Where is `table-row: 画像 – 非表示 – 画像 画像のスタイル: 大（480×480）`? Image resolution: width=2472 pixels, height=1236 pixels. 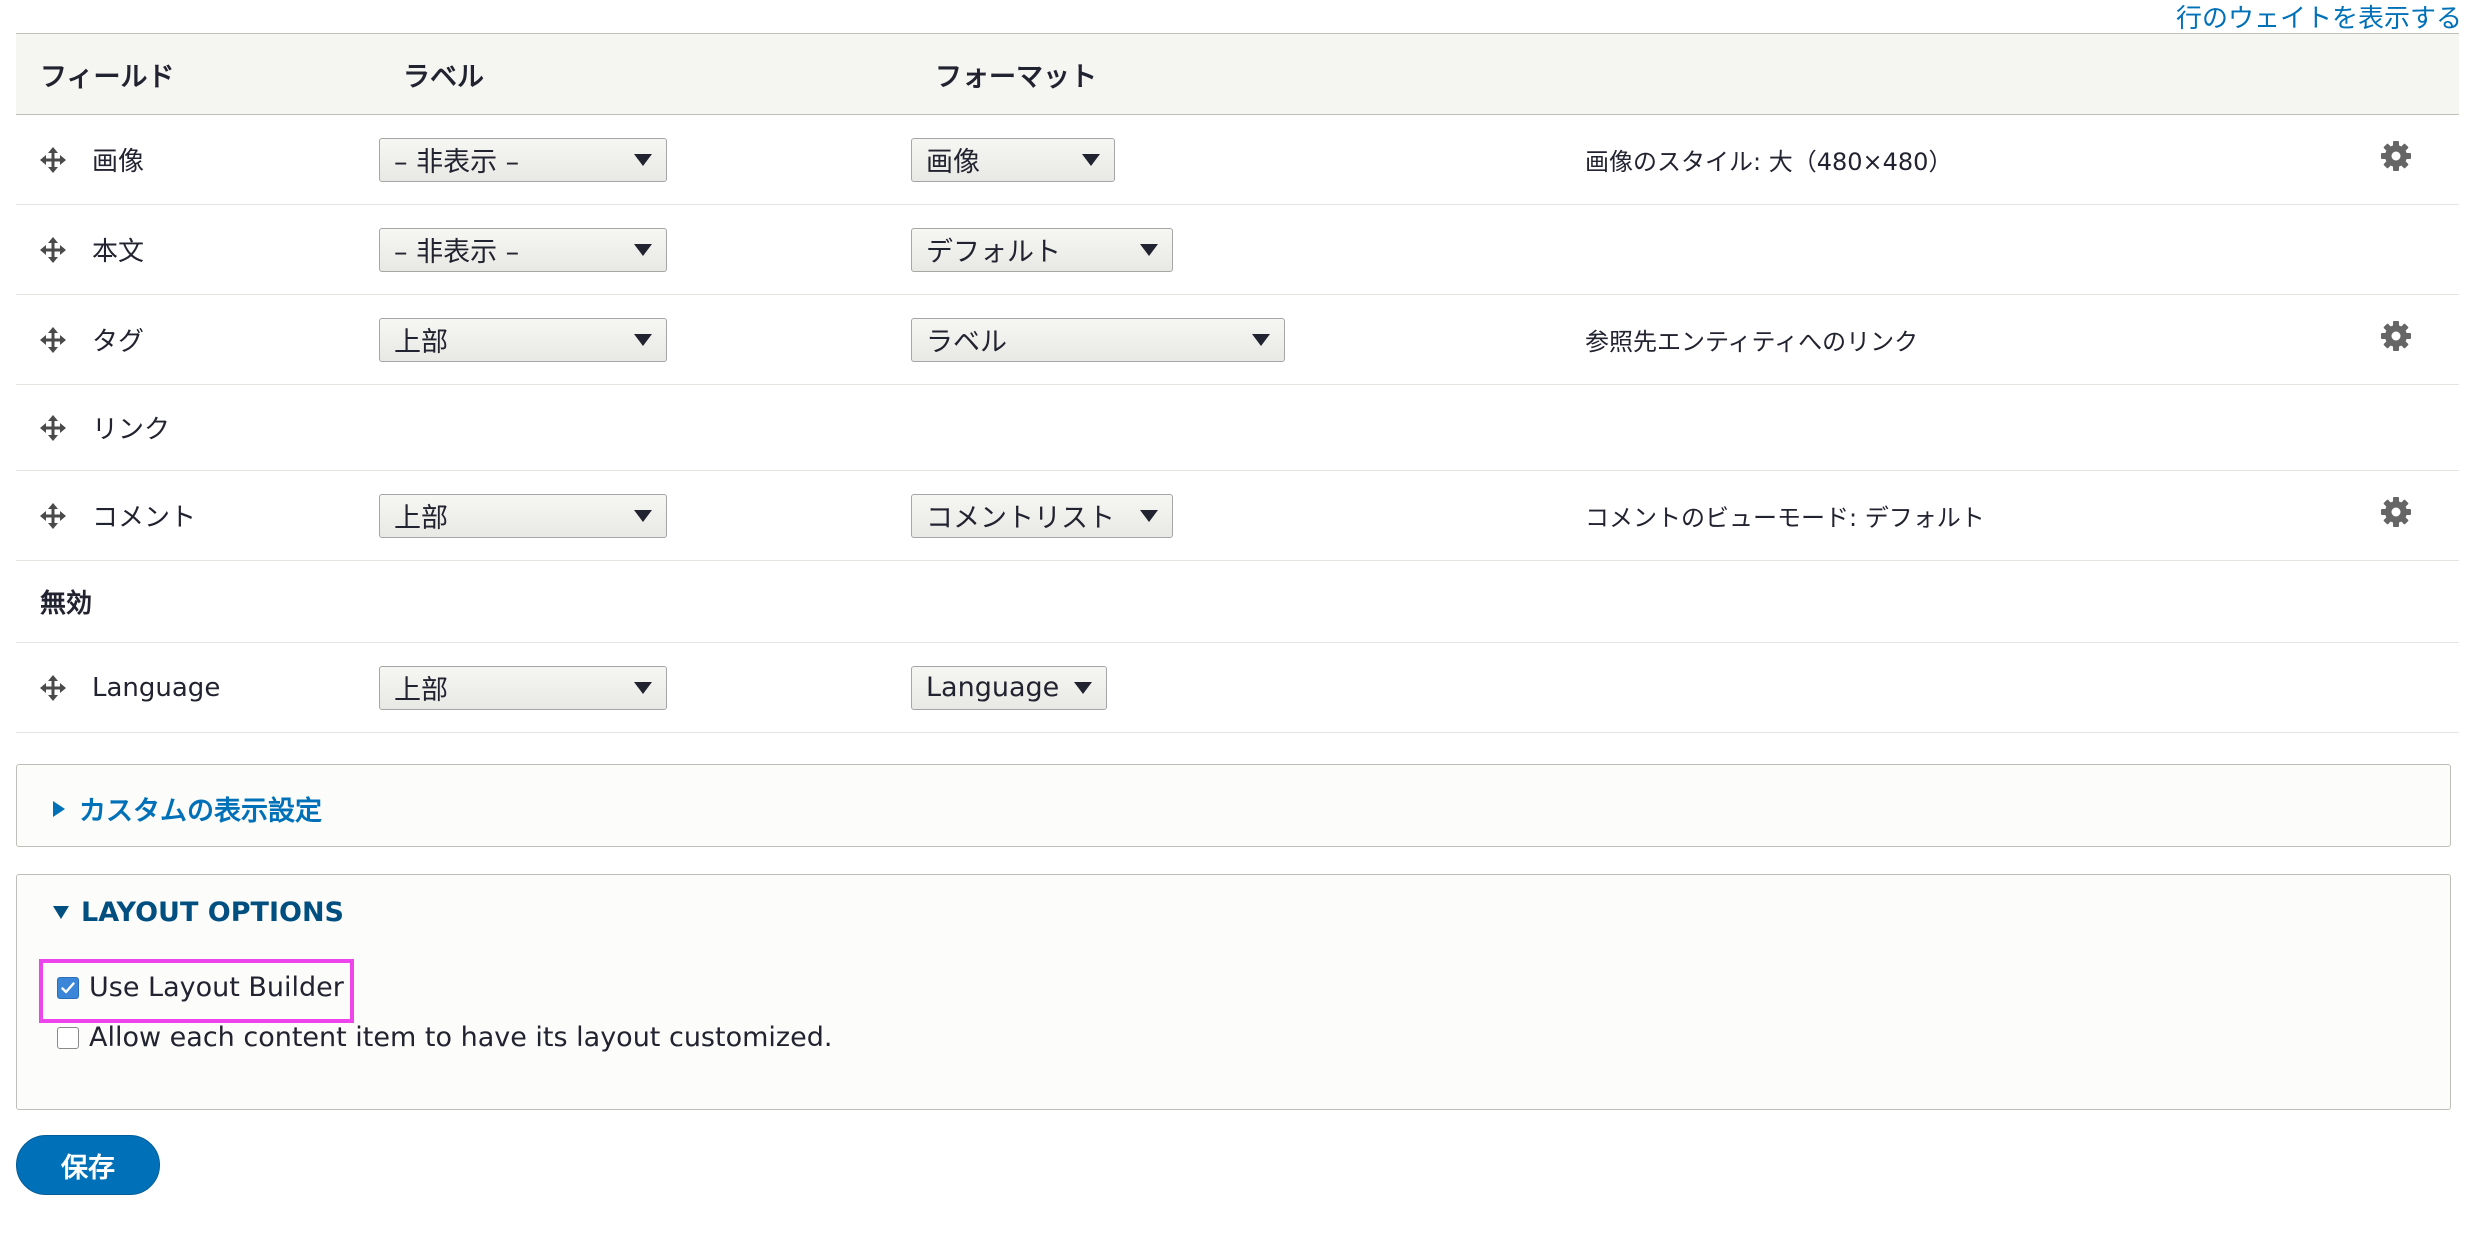
table-row: 画像 – 非表示 – 画像 画像のスタイル: 大（480×480） is located at coordinates (1237, 159).